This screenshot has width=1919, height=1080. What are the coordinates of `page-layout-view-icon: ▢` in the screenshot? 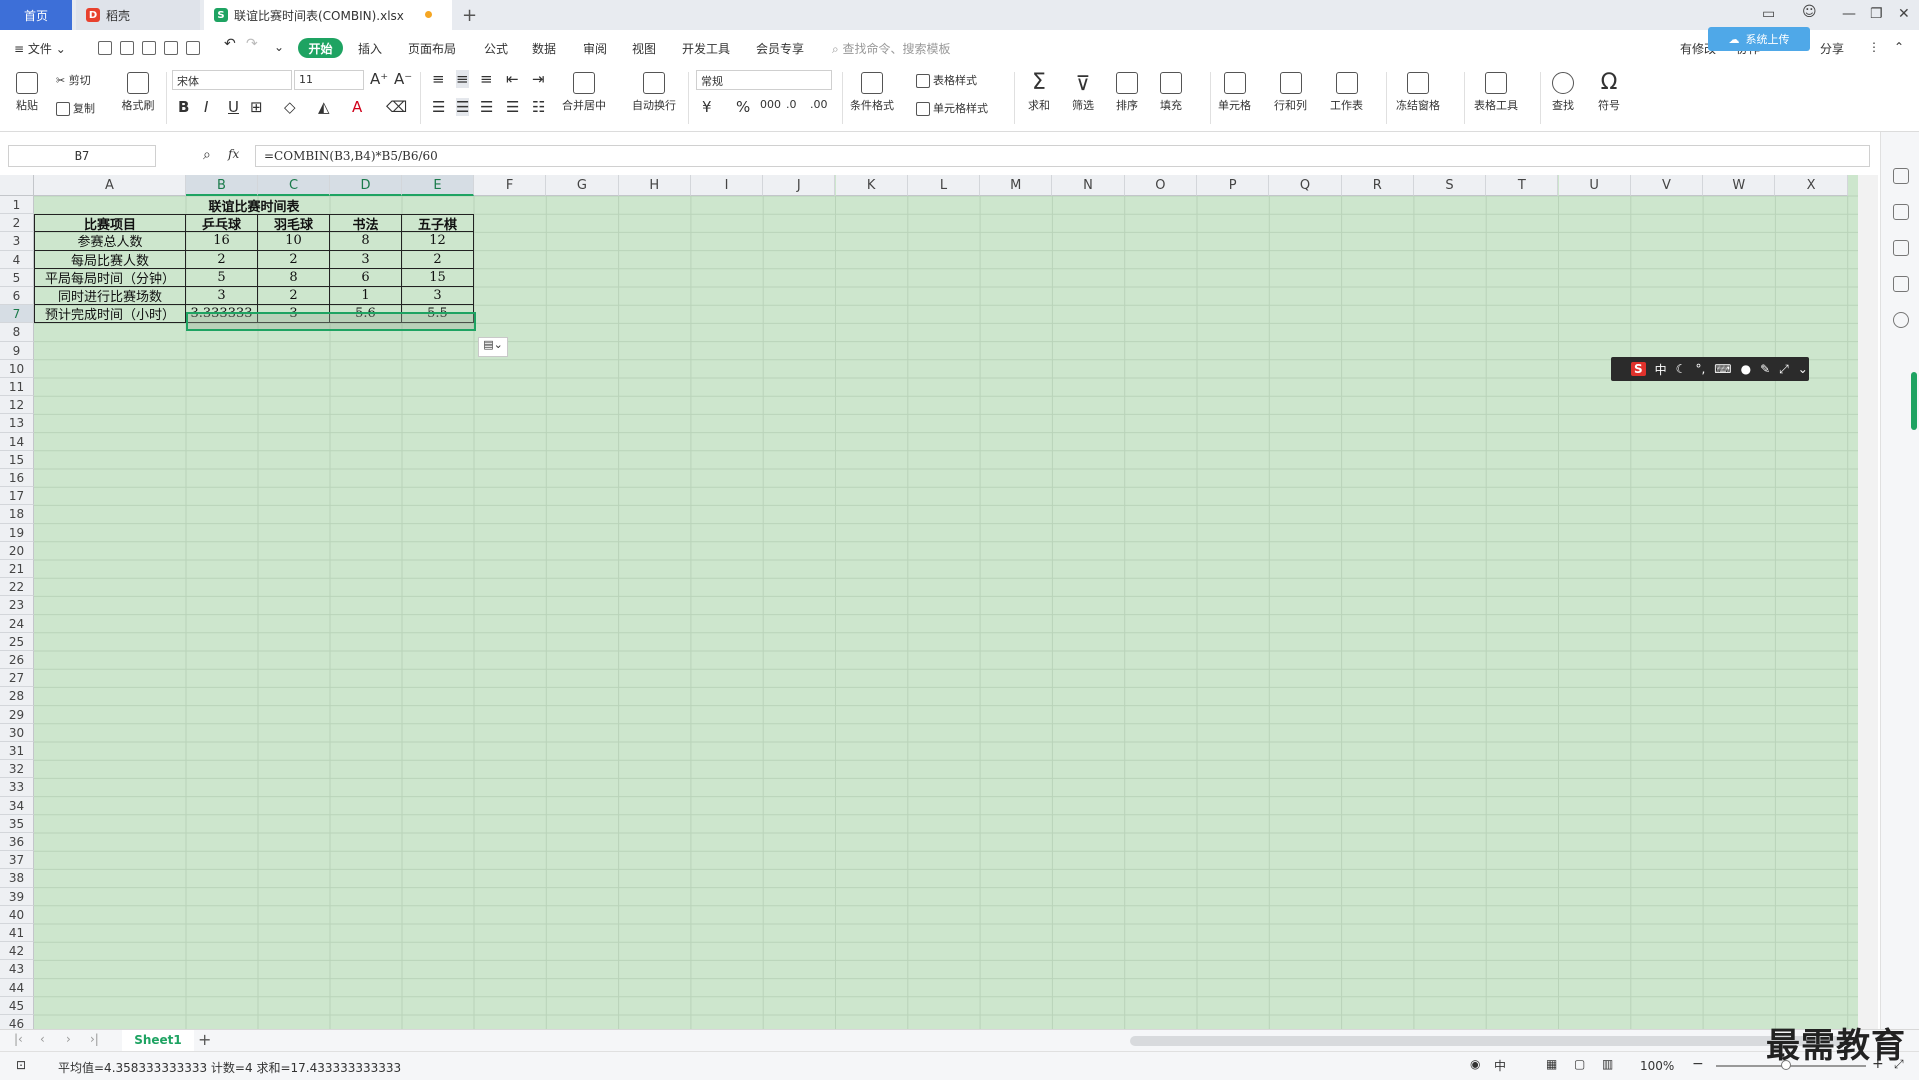 It's located at (1579, 1064).